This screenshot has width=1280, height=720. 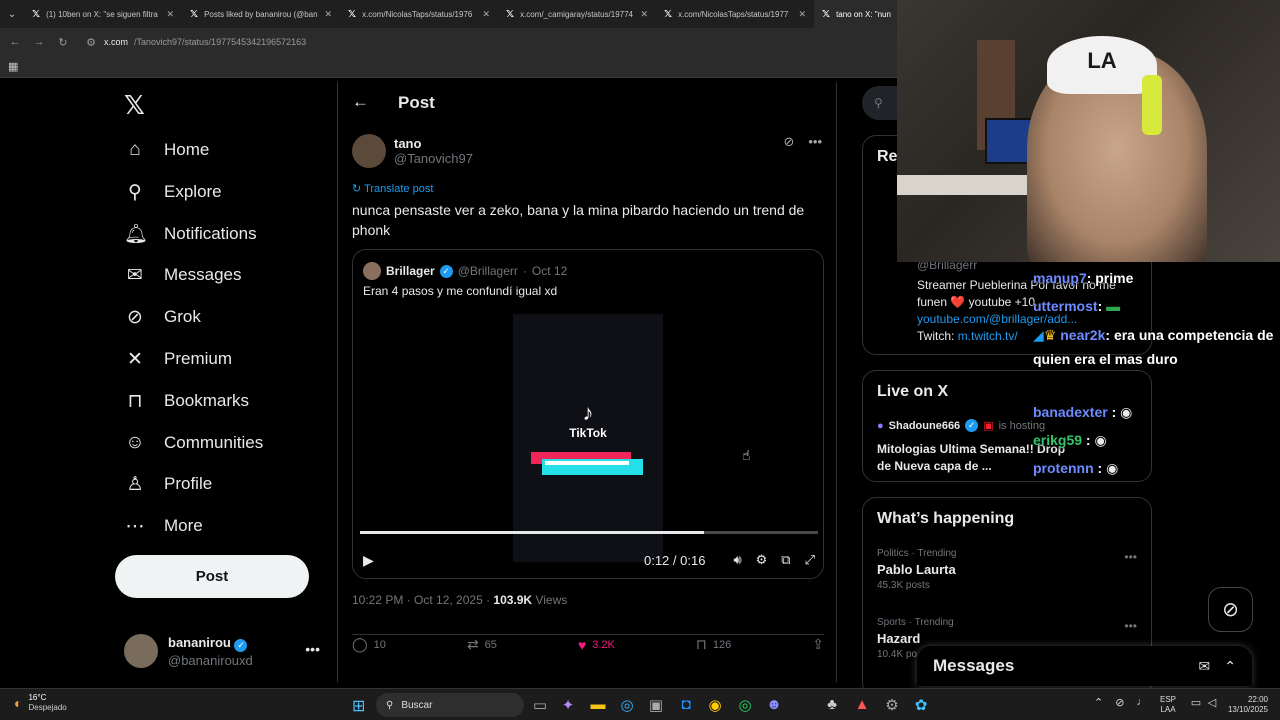 What do you see at coordinates (224, 651) in the screenshot?
I see `account-switcher: bananirou ✓ @bananirouxd •••` at bounding box center [224, 651].